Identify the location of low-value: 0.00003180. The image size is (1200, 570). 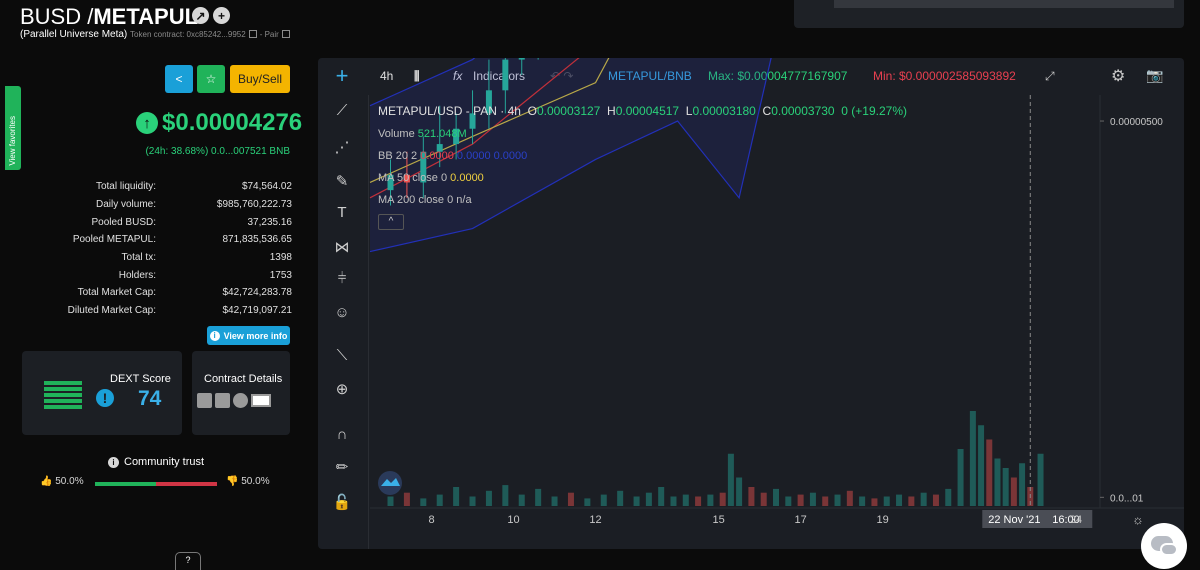
(724, 111).